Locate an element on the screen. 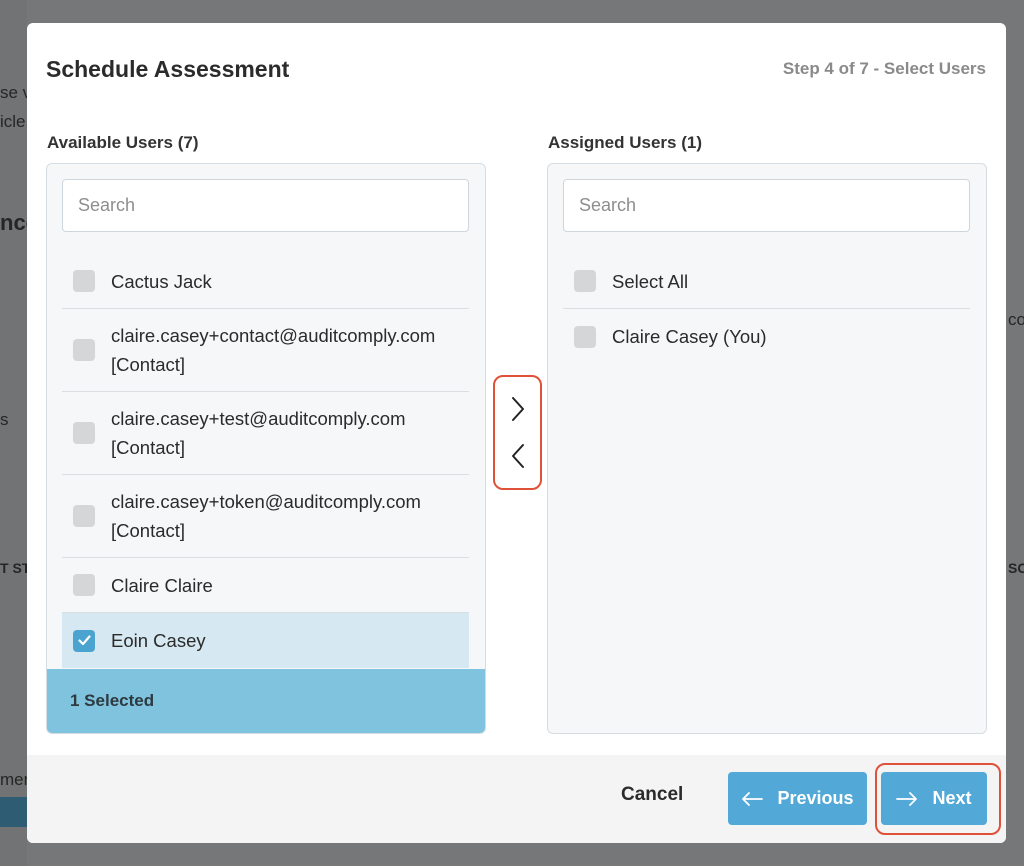 Image resolution: width=1024 pixels, height=866 pixels. arrow-left-icon is located at coordinates (753, 798).